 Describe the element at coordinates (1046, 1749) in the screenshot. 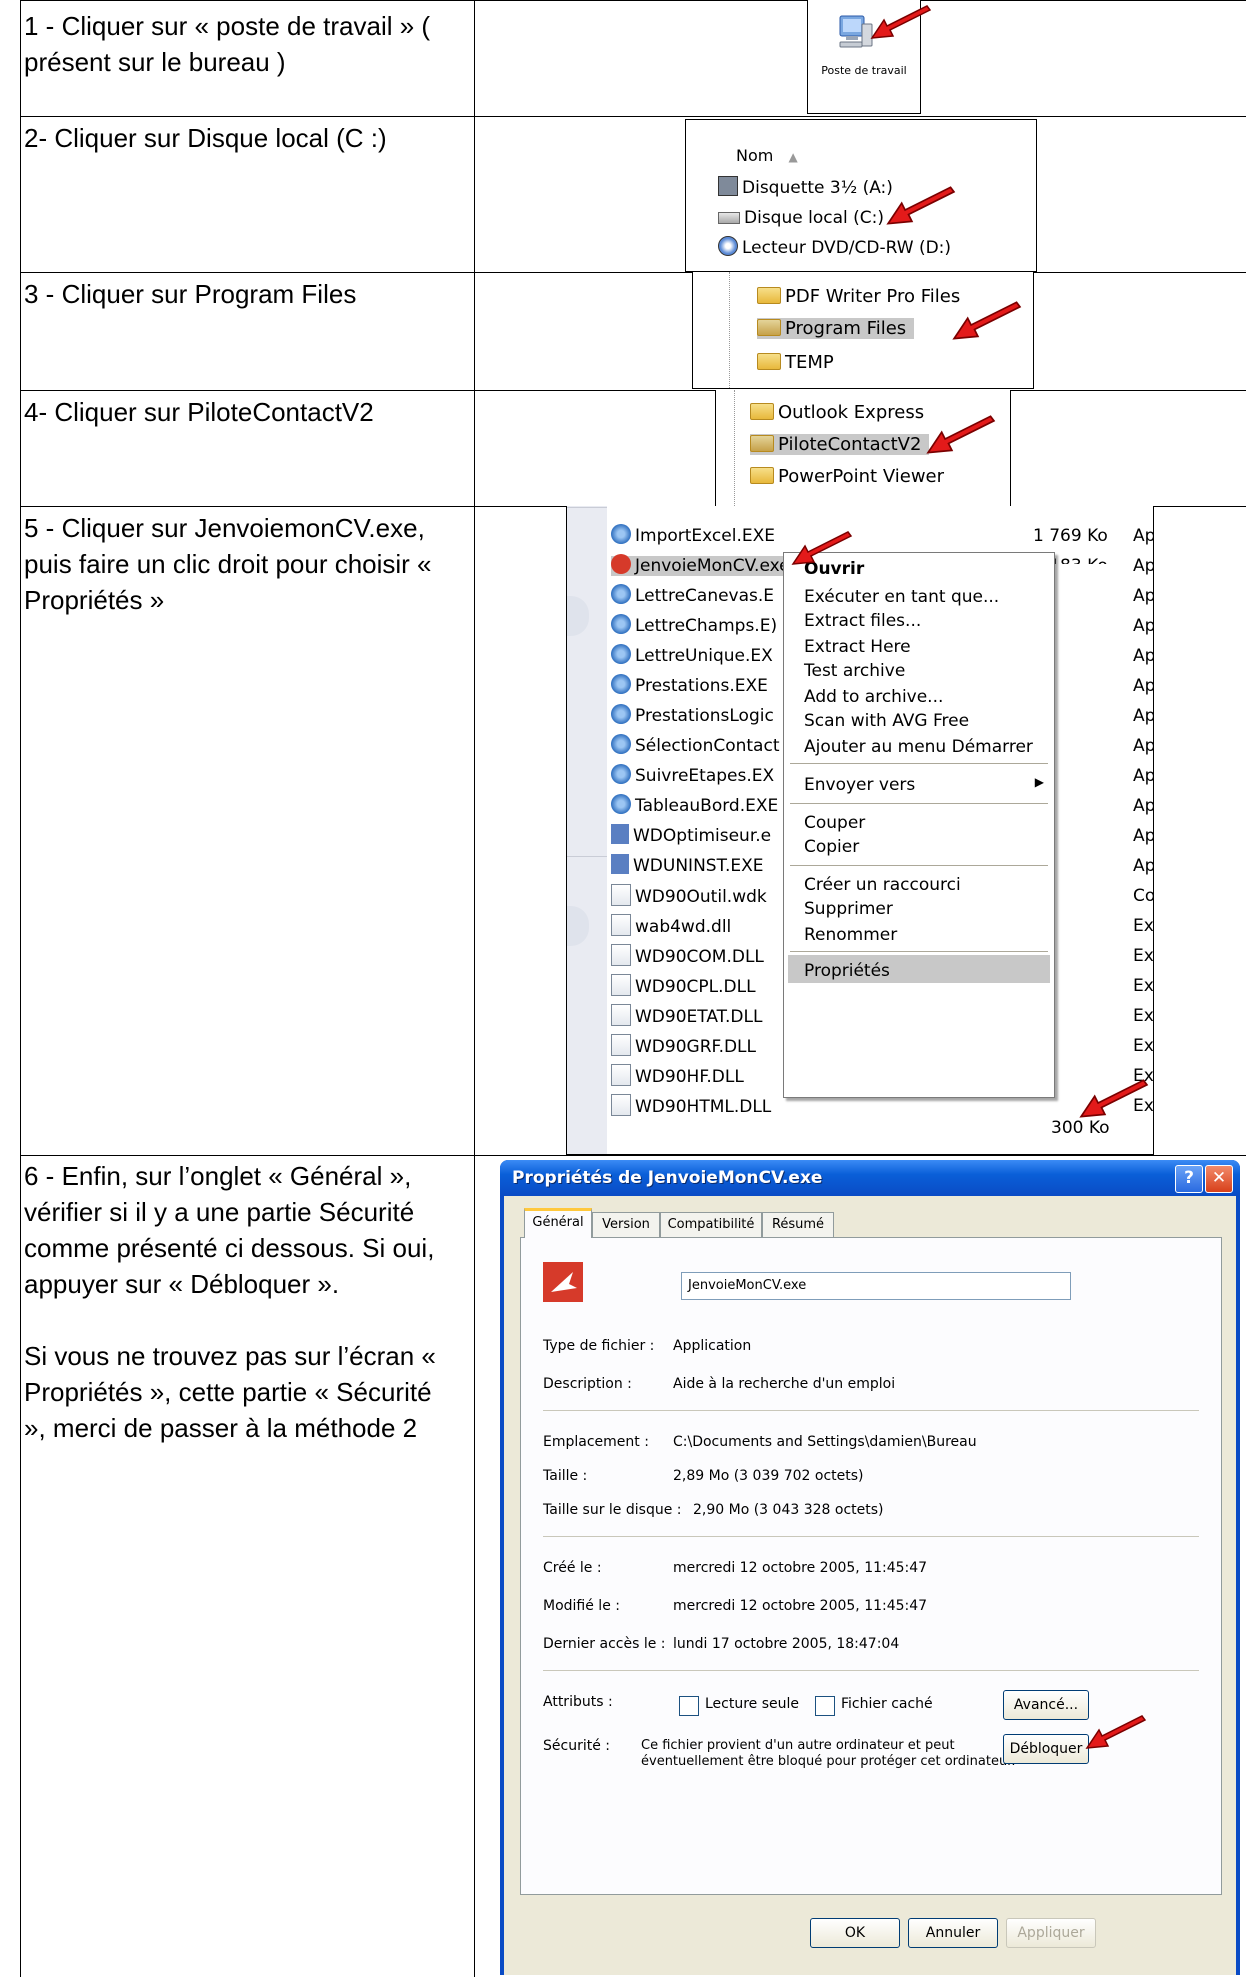

I see `unblock-button: Débloquer` at that location.